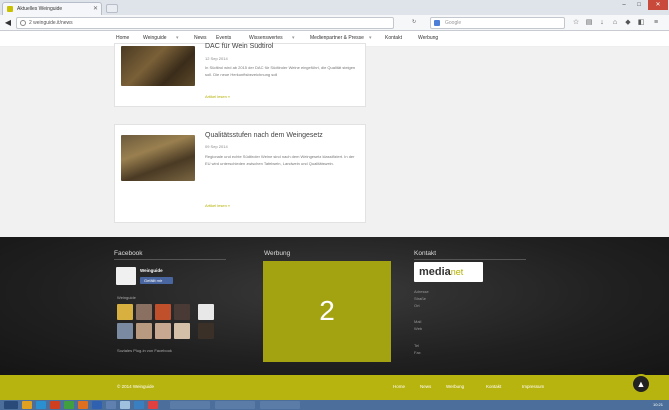 This screenshot has height=410, width=669. What do you see at coordinates (615, 23) in the screenshot?
I see `home-icon: ⌂` at bounding box center [615, 23].